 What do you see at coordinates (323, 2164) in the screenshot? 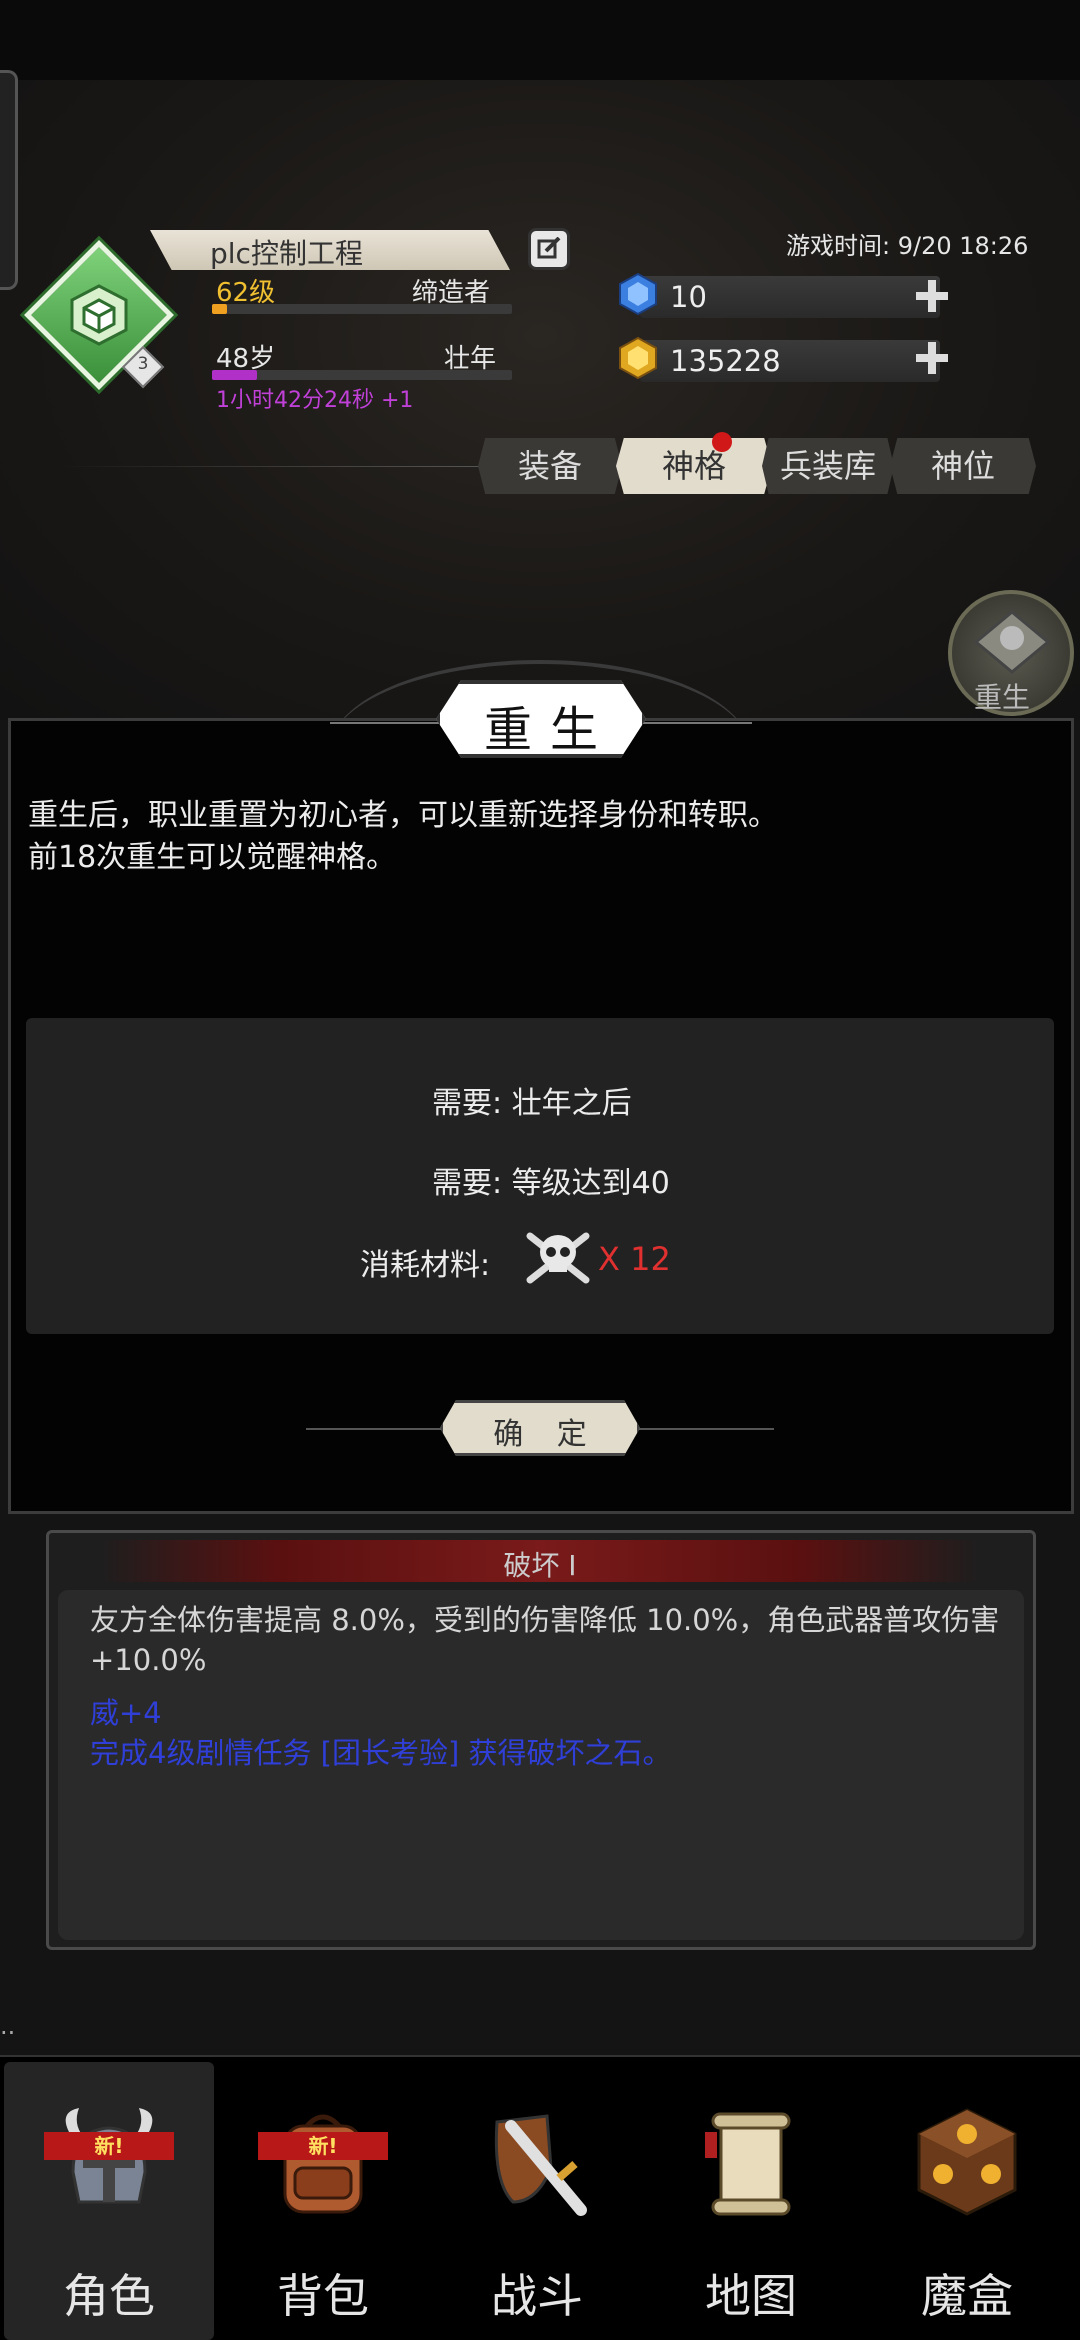
I see `backpack-icon` at bounding box center [323, 2164].